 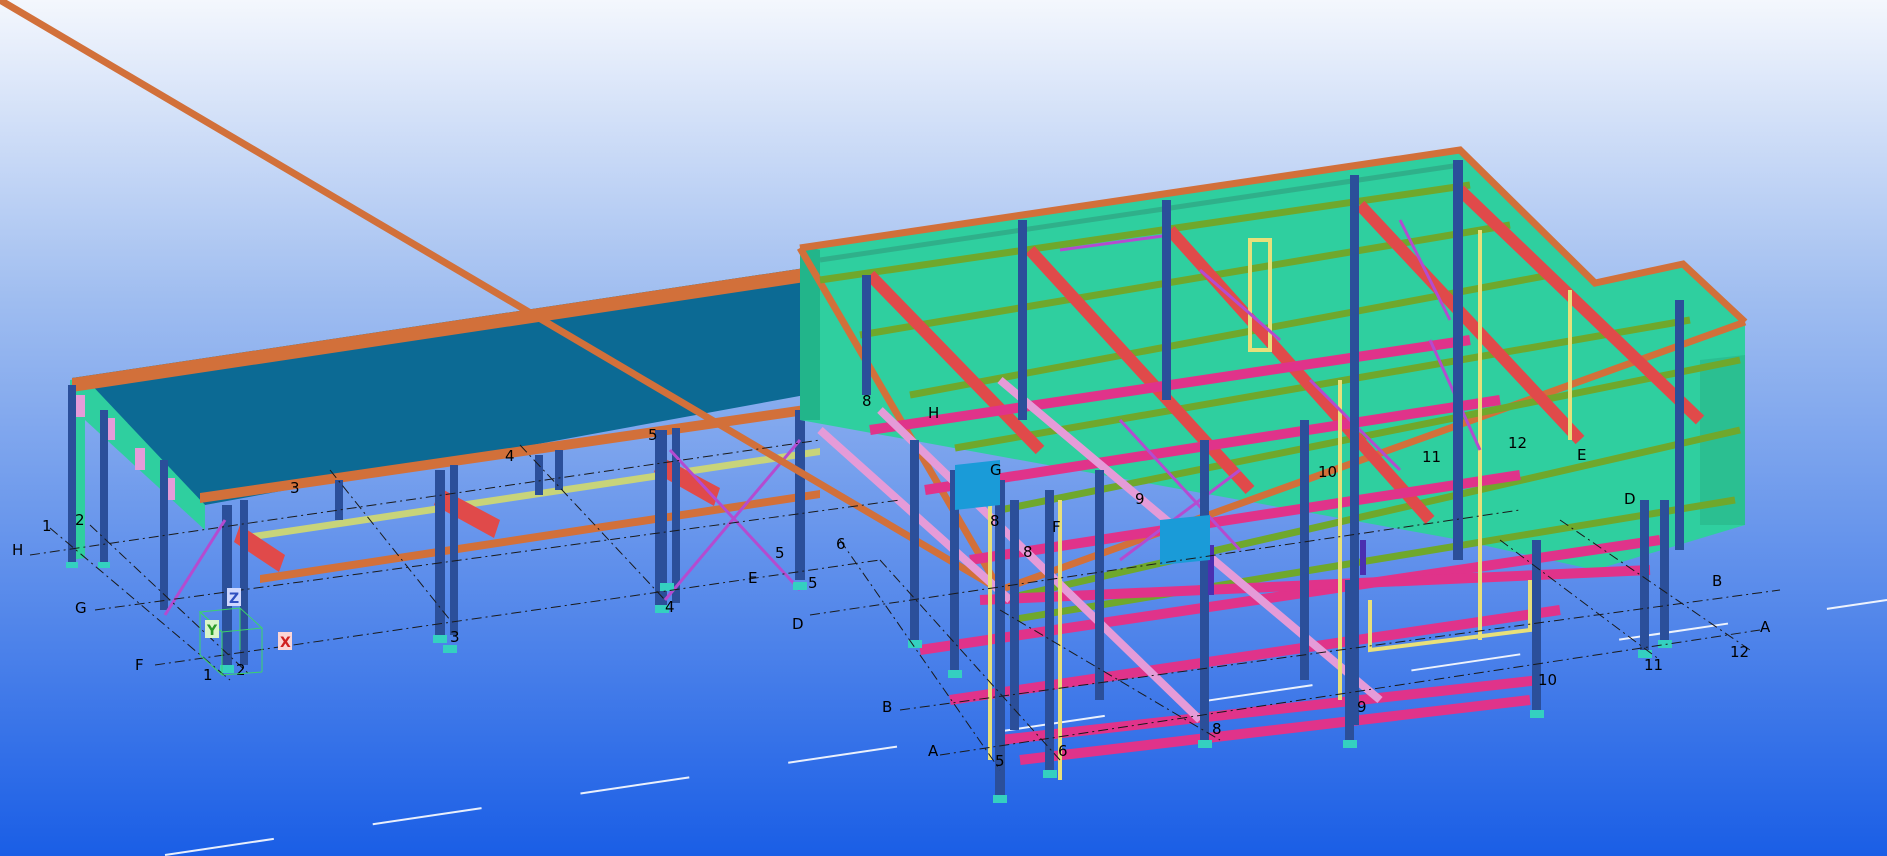 I want to click on grid-label-12: 12, so click(x=1517, y=443).